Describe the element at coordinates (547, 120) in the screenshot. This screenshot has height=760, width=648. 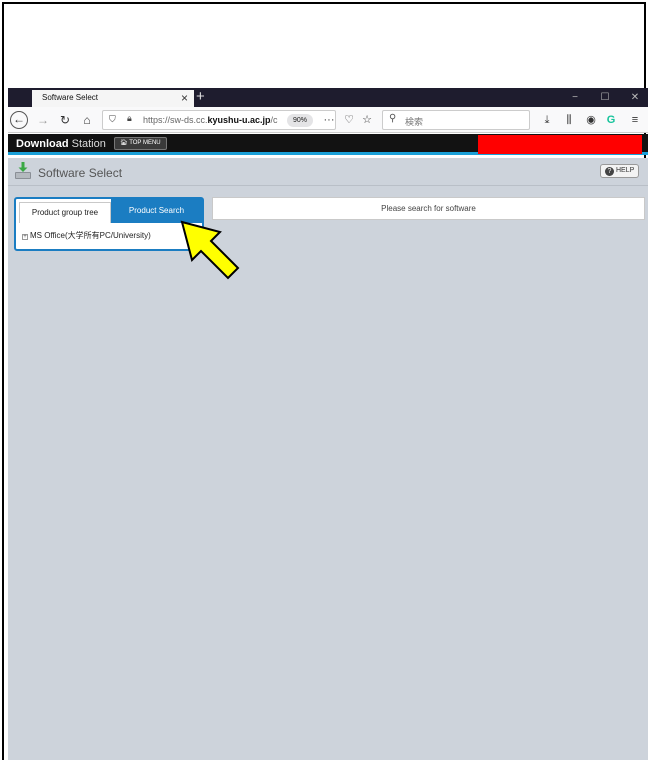
I see `downloads-icon: ⤓` at that location.